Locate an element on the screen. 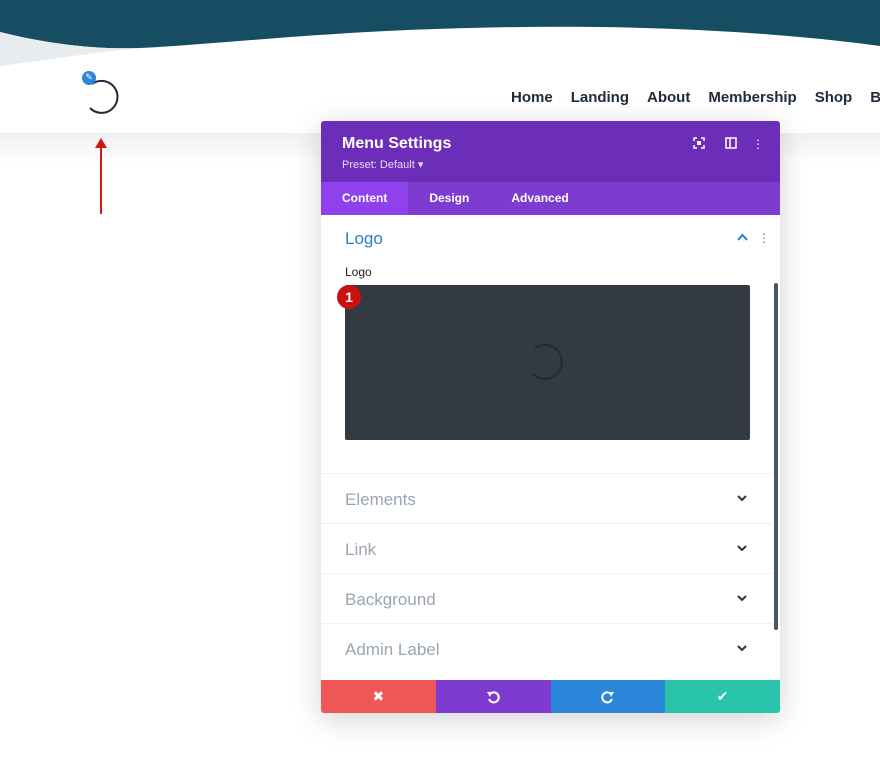  pencil-icon: ✎ is located at coordinates (89, 78).